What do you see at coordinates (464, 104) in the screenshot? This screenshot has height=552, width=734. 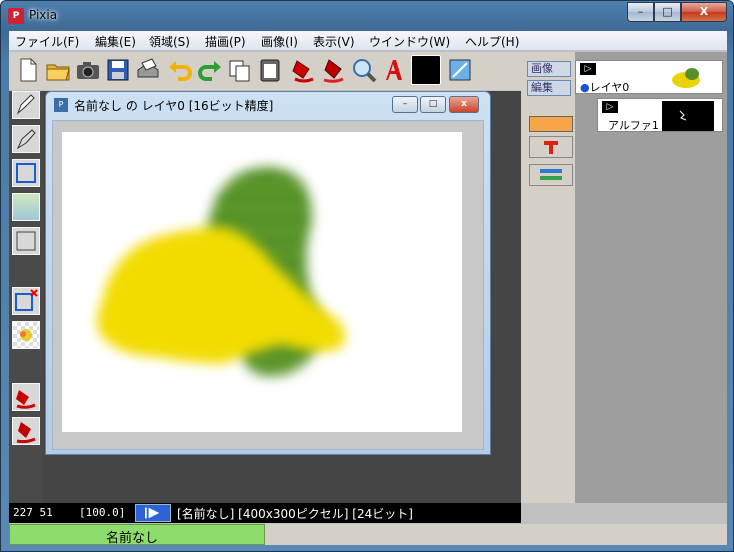 I see `doc-close-button: x` at bounding box center [464, 104].